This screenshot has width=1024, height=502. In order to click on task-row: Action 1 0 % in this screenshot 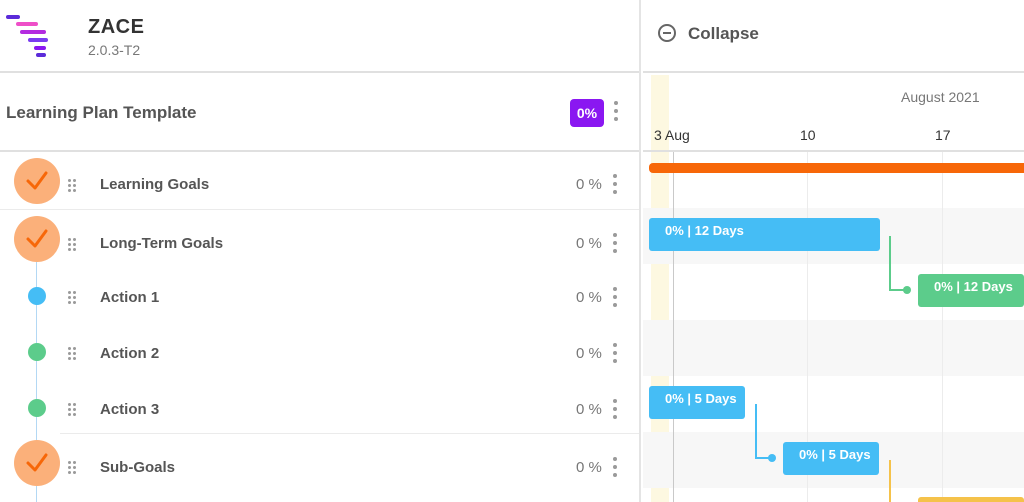, I will do `click(319, 296)`.